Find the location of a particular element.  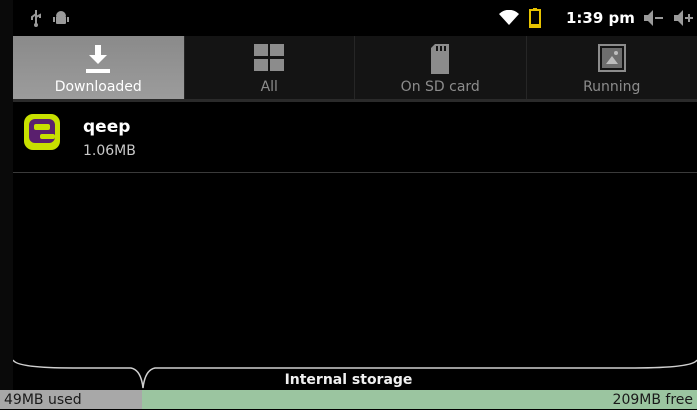

status-bar: 1:39 pm is located at coordinates (355, 18).